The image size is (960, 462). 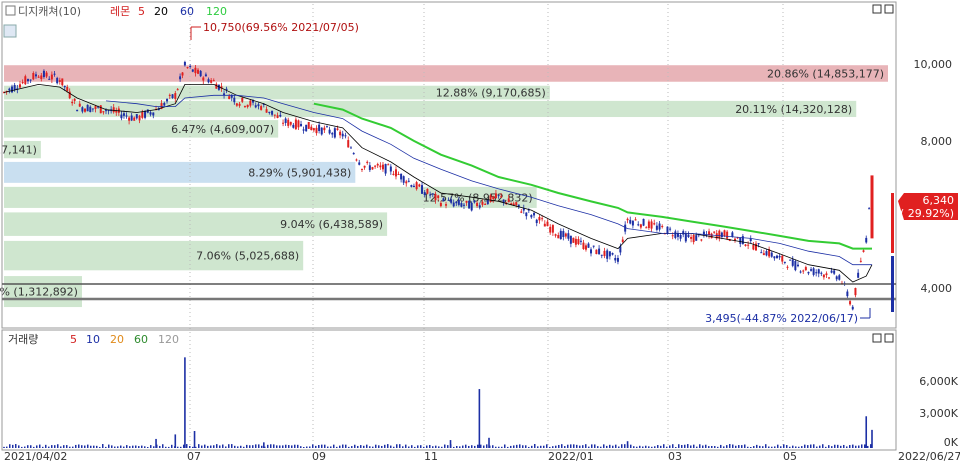 I want to click on volume-profile-label: 20.86% (14,853,177), so click(x=825, y=73).